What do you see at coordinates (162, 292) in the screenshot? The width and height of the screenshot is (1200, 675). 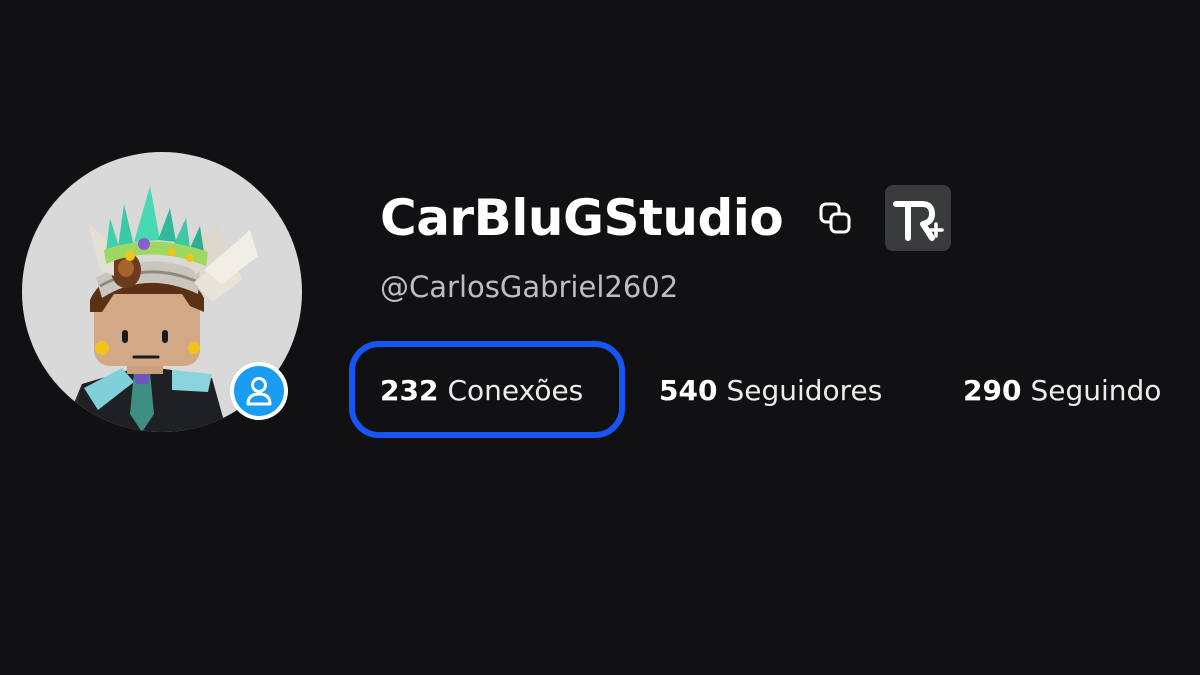 I see `avatar-container` at bounding box center [162, 292].